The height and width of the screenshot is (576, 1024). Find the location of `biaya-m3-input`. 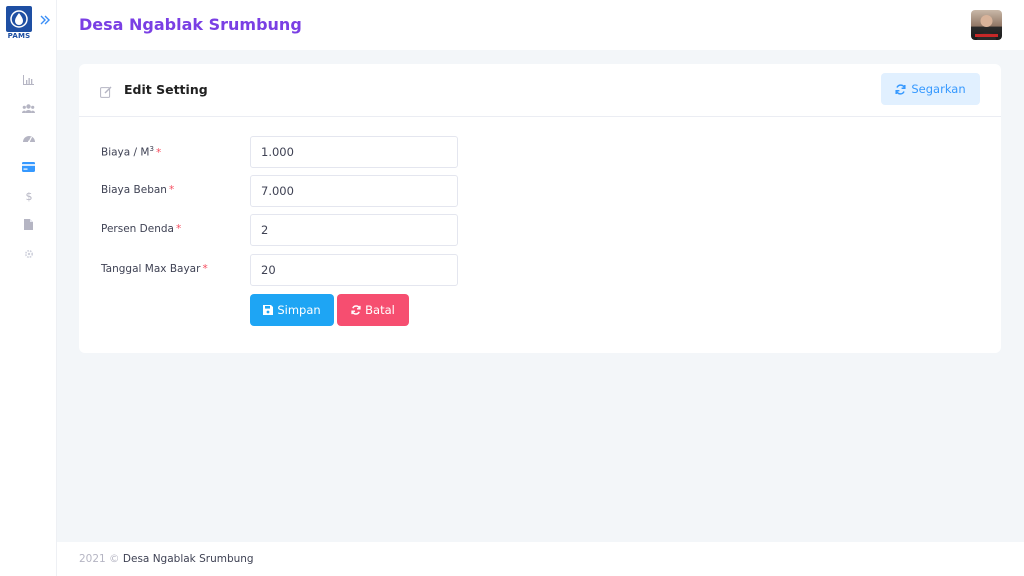

biaya-m3-input is located at coordinates (354, 152).